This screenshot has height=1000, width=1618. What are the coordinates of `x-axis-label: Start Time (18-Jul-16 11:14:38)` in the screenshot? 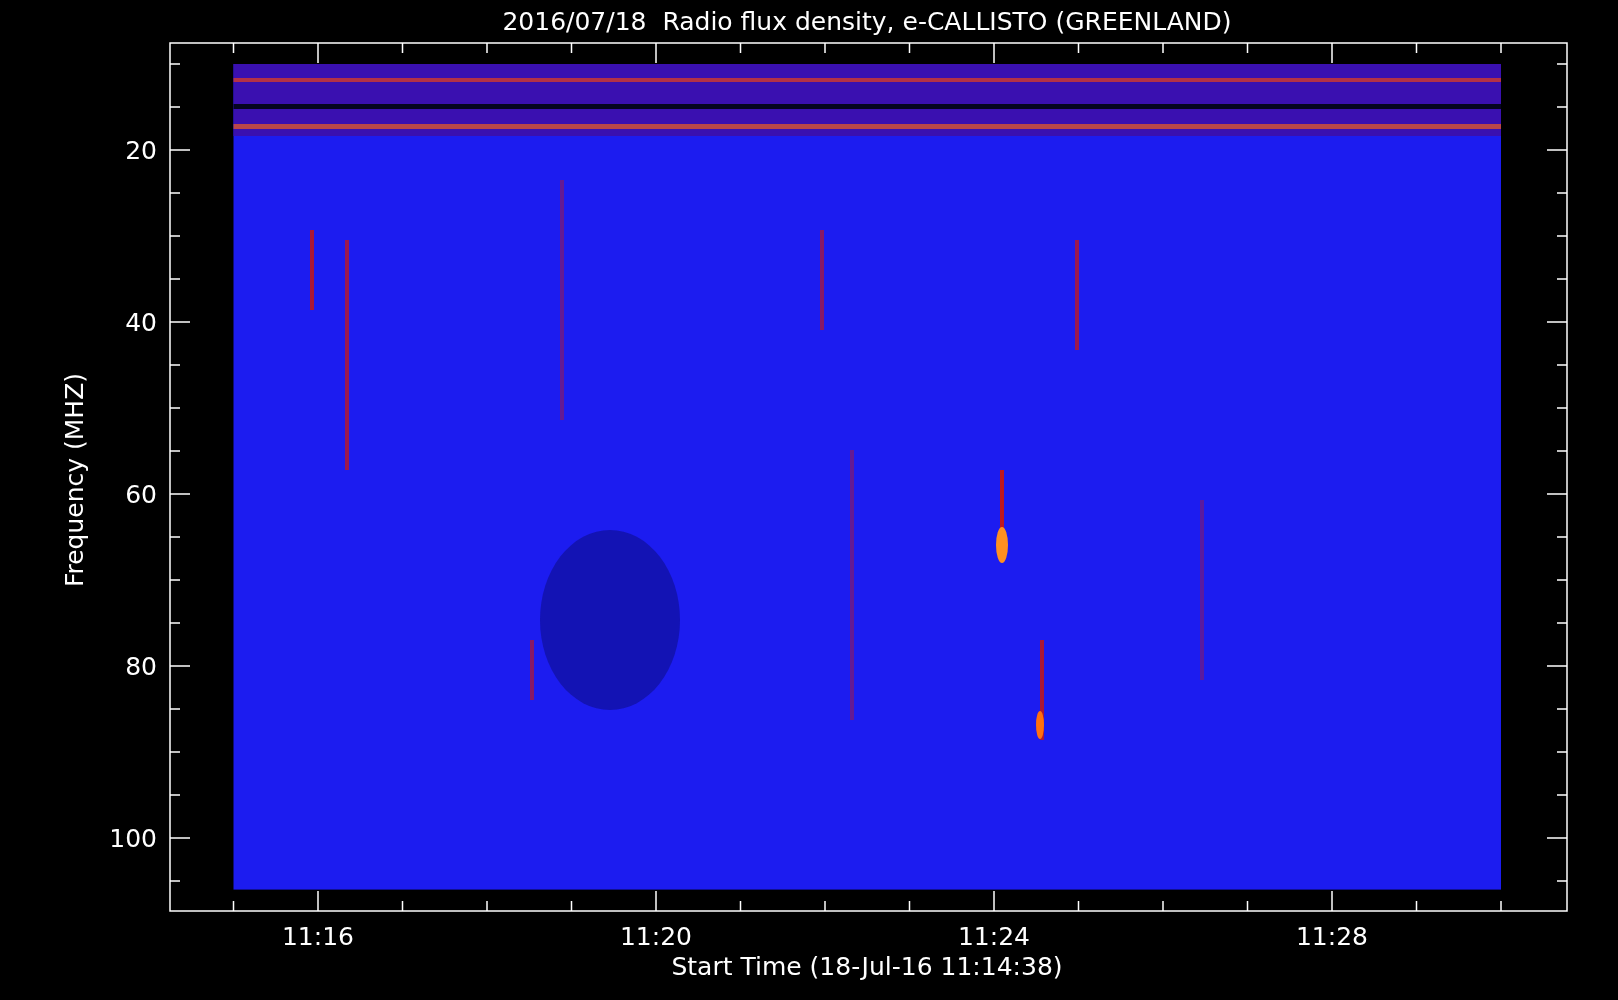 It's located at (867, 966).